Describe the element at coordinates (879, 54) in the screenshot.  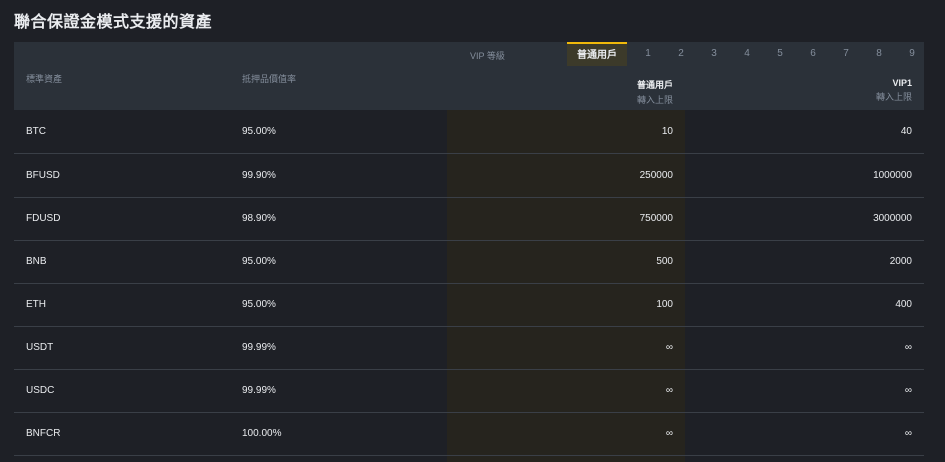
I see `tier-tab-8: 8` at that location.